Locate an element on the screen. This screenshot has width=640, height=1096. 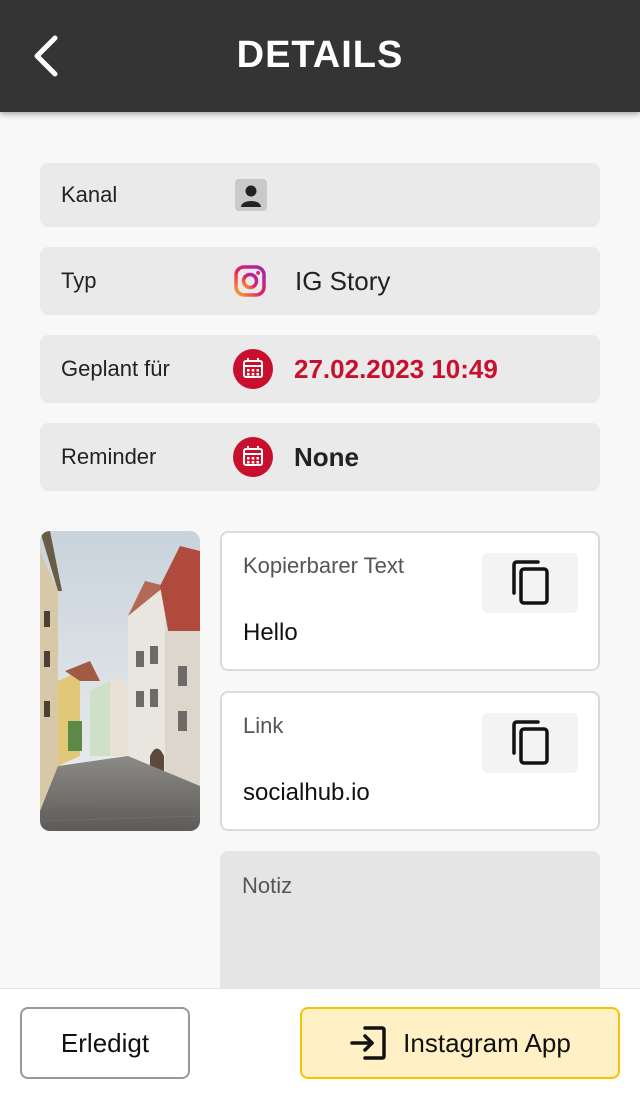
channel-label: Kanal is located at coordinates (89, 194).